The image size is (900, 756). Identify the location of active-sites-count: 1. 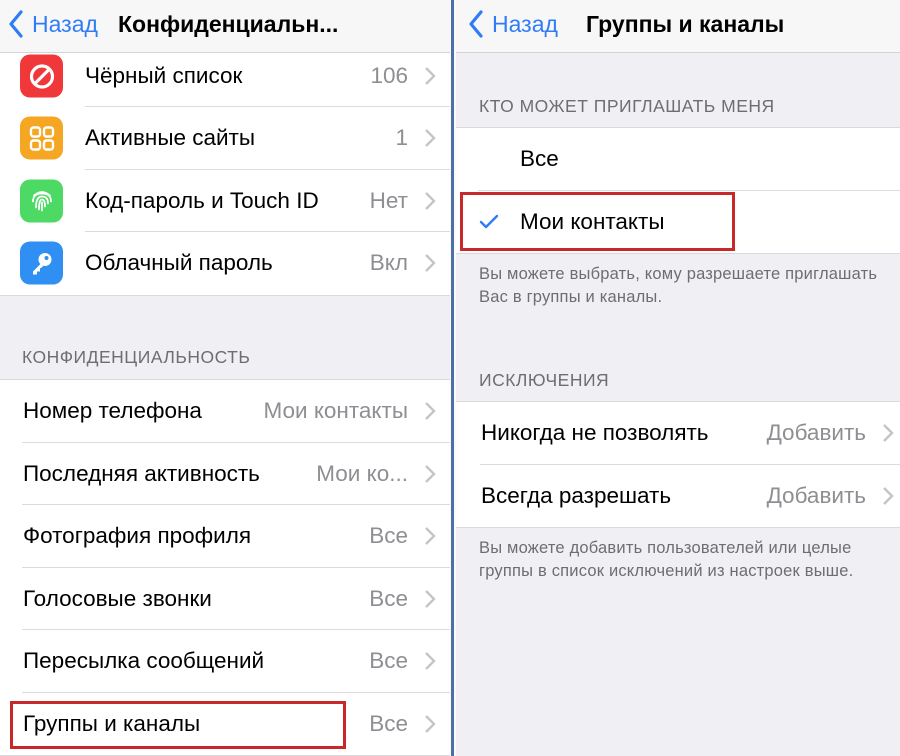
(401, 138).